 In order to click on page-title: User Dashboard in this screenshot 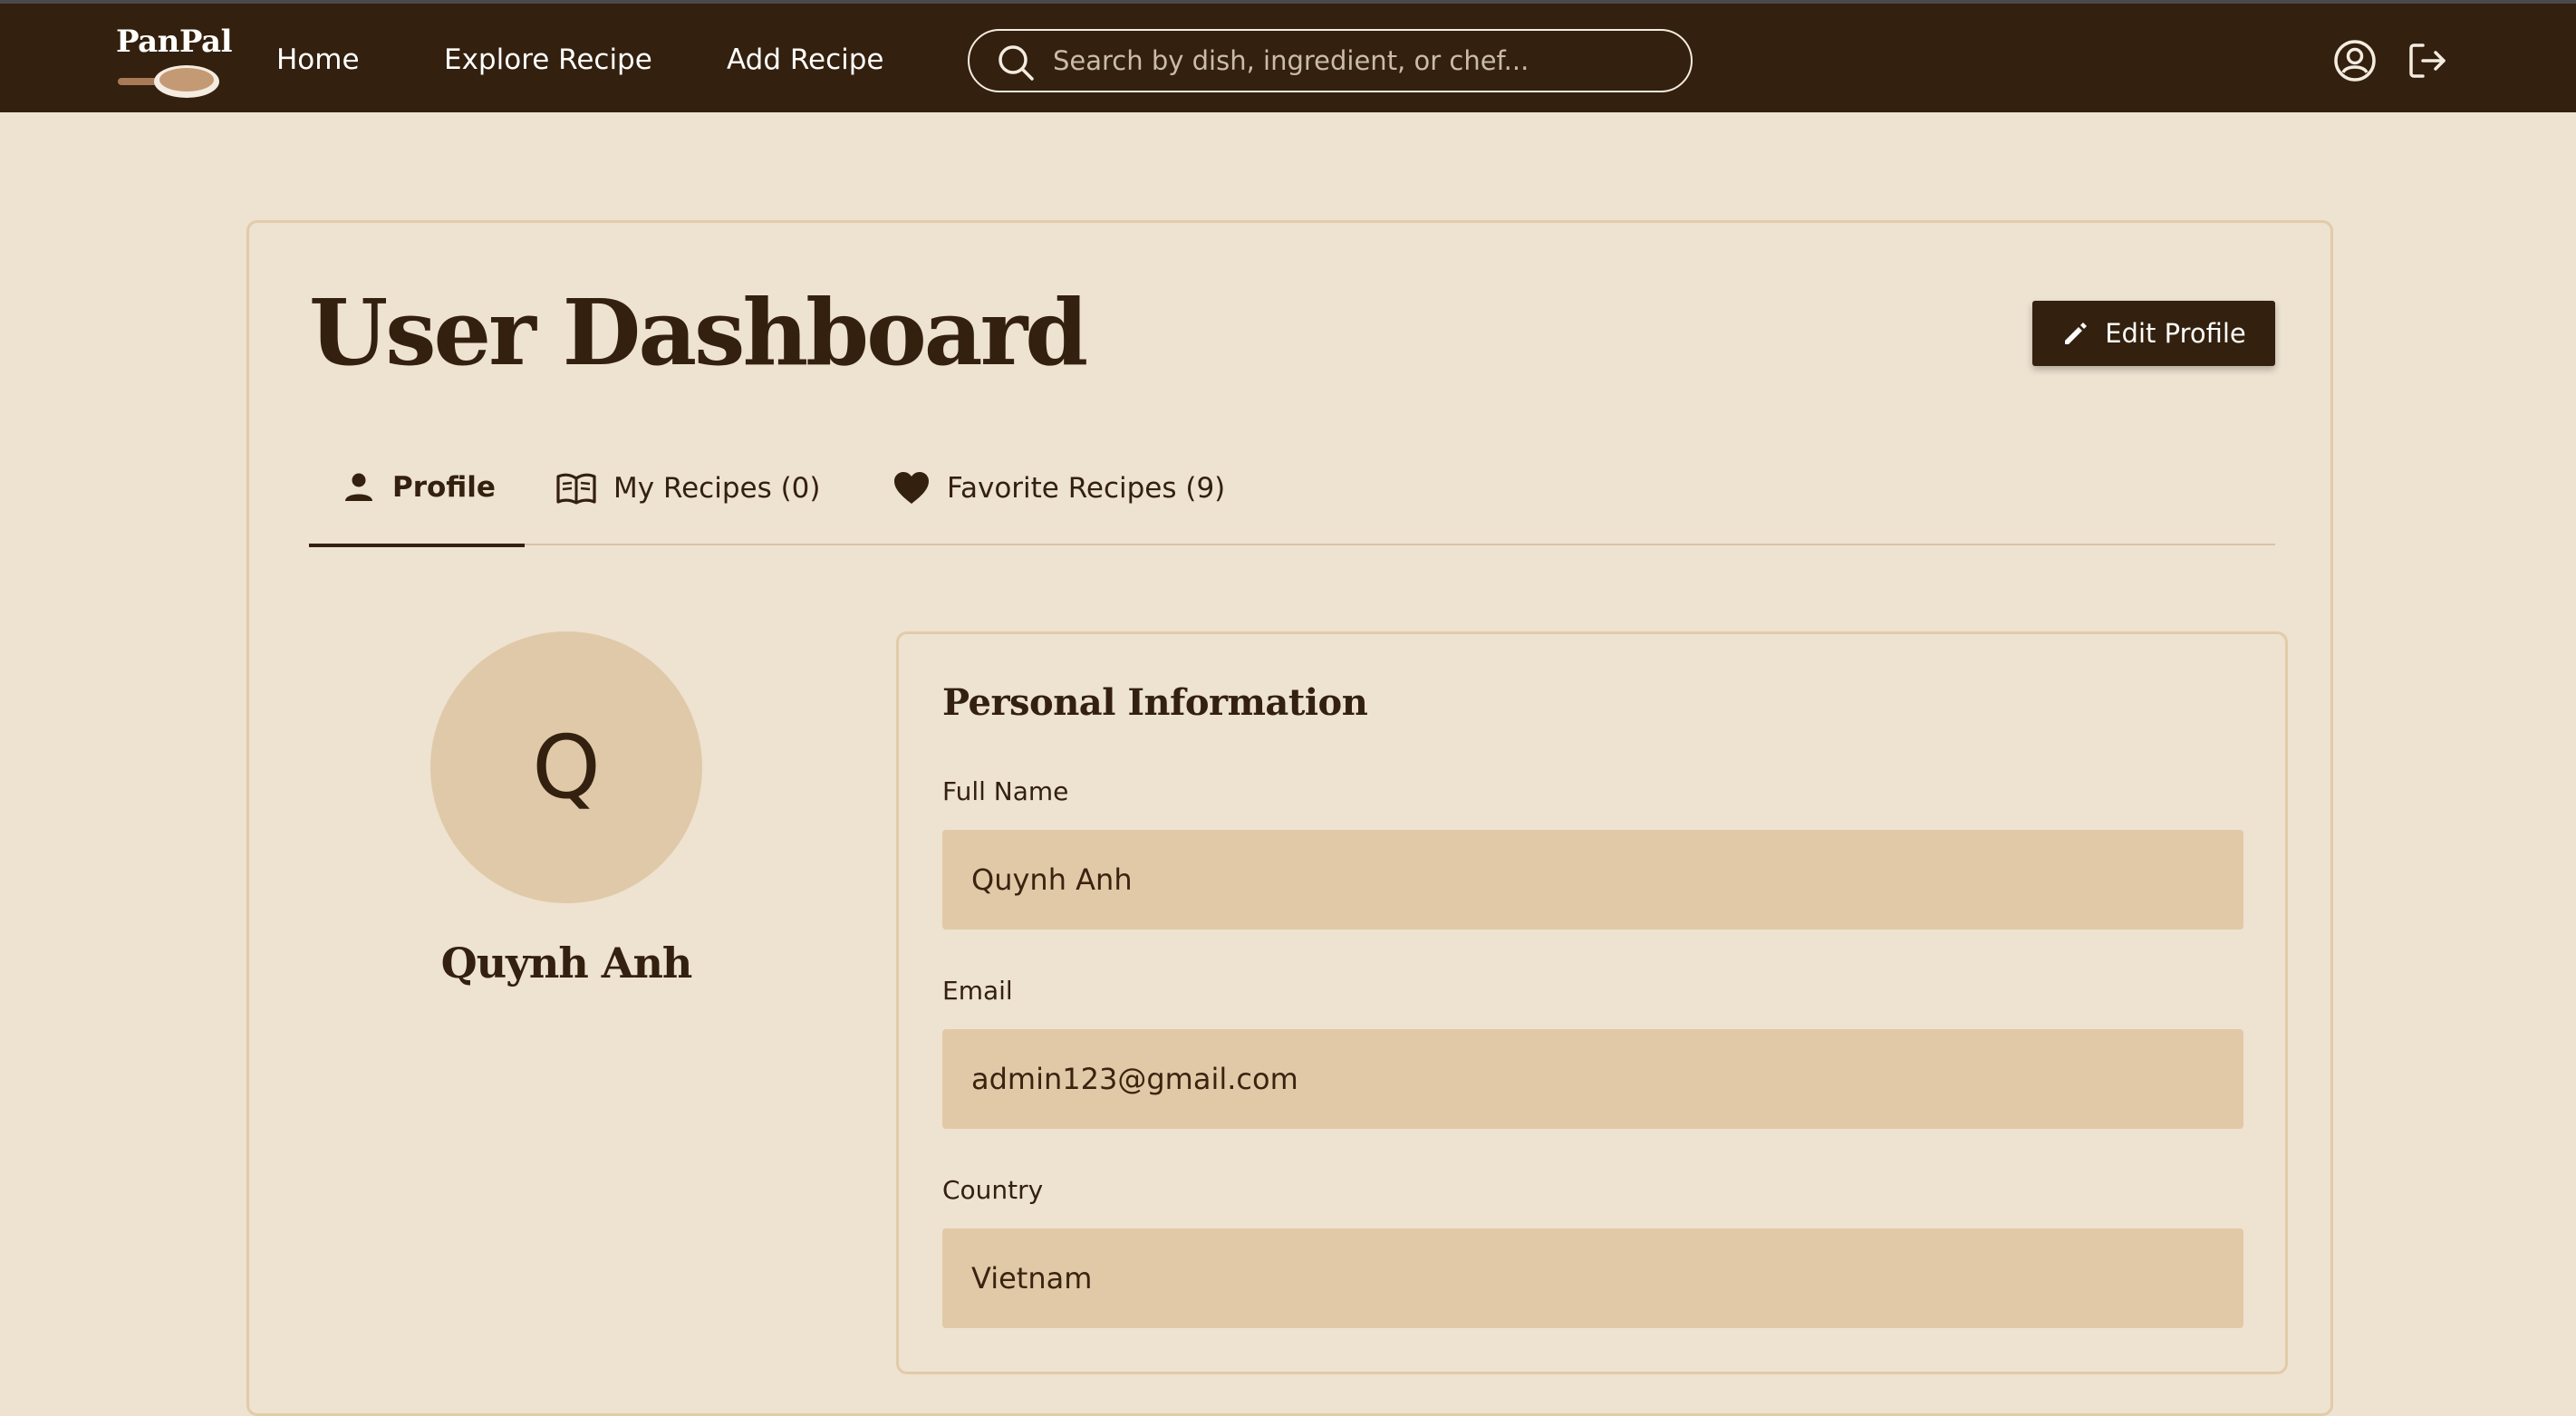, I will do `click(698, 332)`.